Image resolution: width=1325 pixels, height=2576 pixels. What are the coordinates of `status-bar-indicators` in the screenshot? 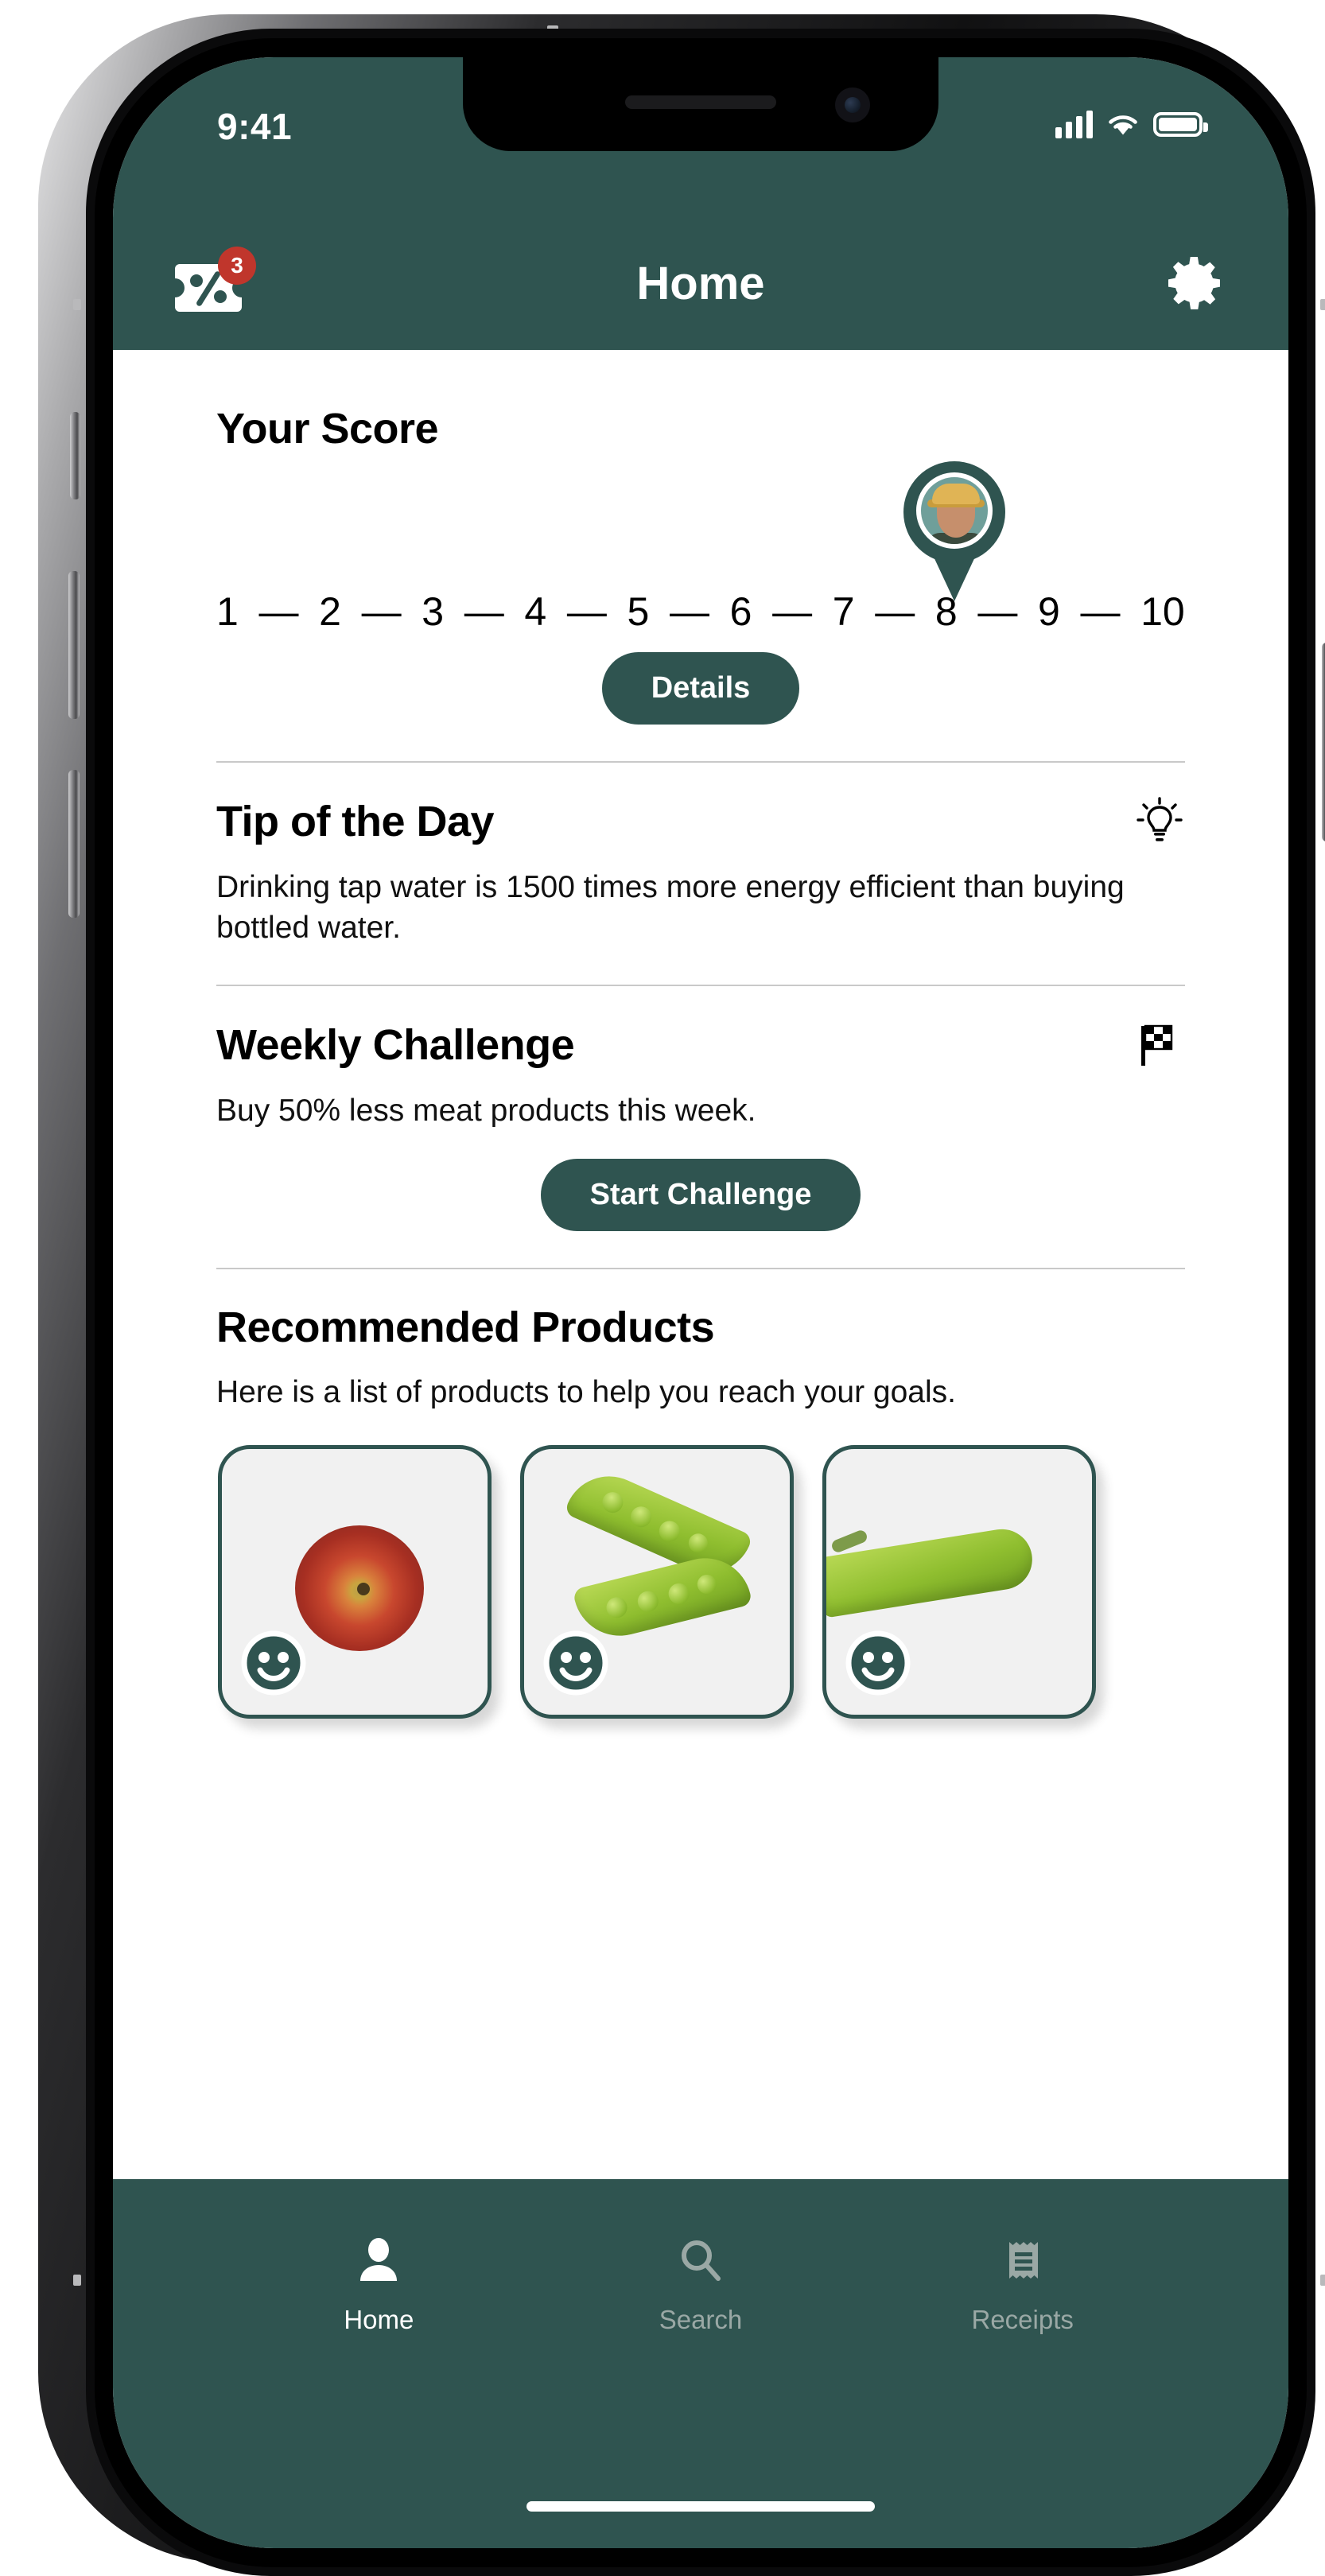 It's located at (1131, 124).